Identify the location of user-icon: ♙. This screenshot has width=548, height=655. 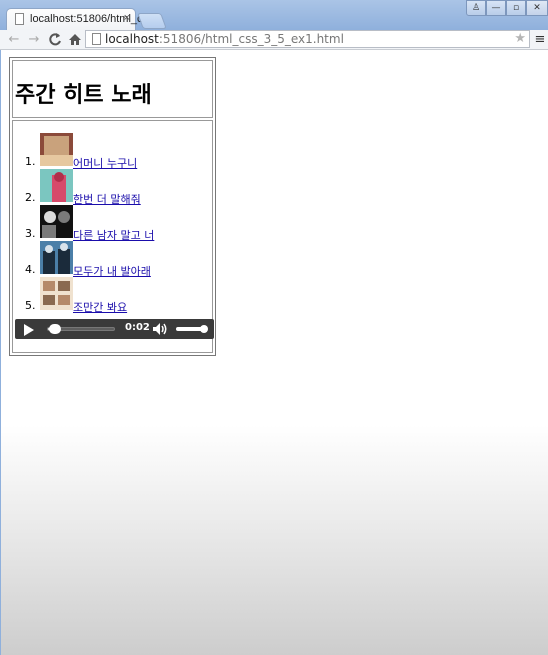
(476, 8).